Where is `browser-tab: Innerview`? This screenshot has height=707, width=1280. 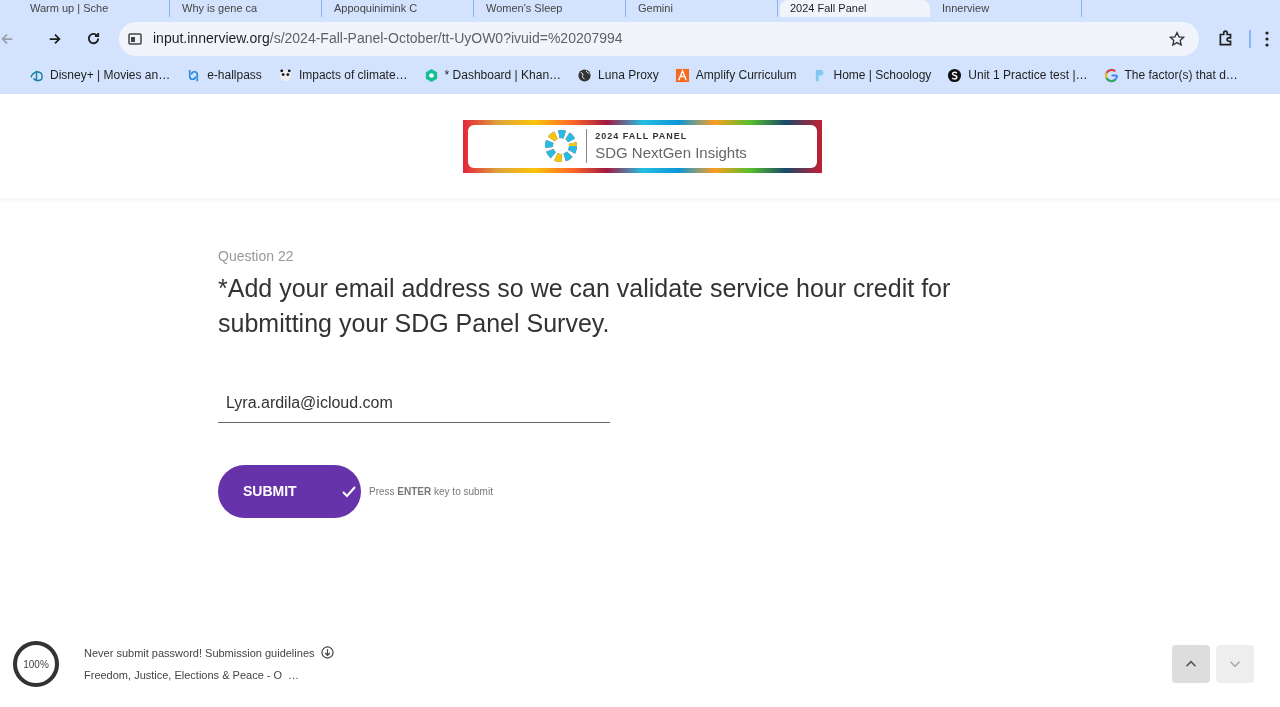
browser-tab: Innerview is located at coordinates (1007, 8).